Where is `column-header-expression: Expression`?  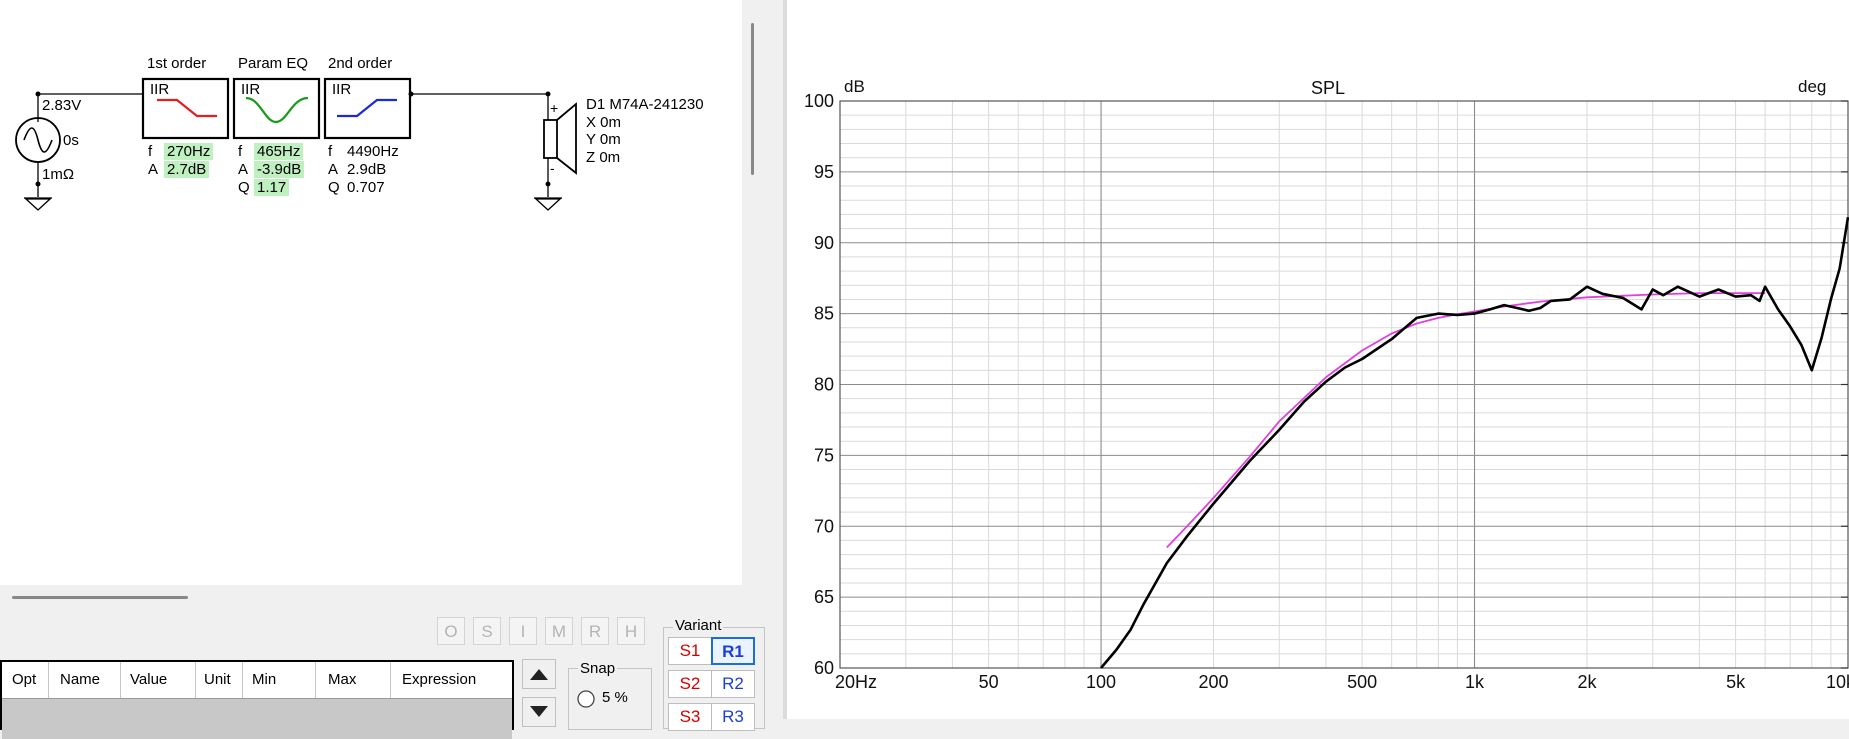 column-header-expression: Expression is located at coordinates (439, 679).